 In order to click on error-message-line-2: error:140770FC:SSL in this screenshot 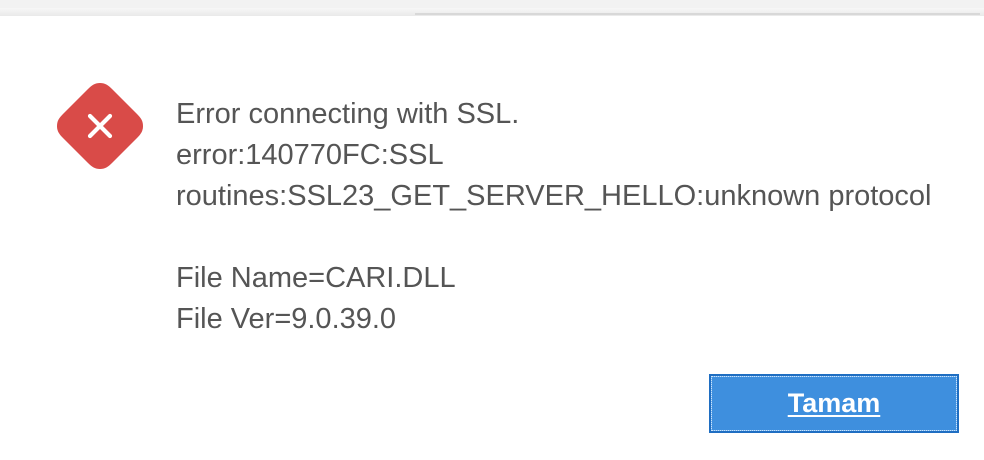, I will do `click(310, 155)`.